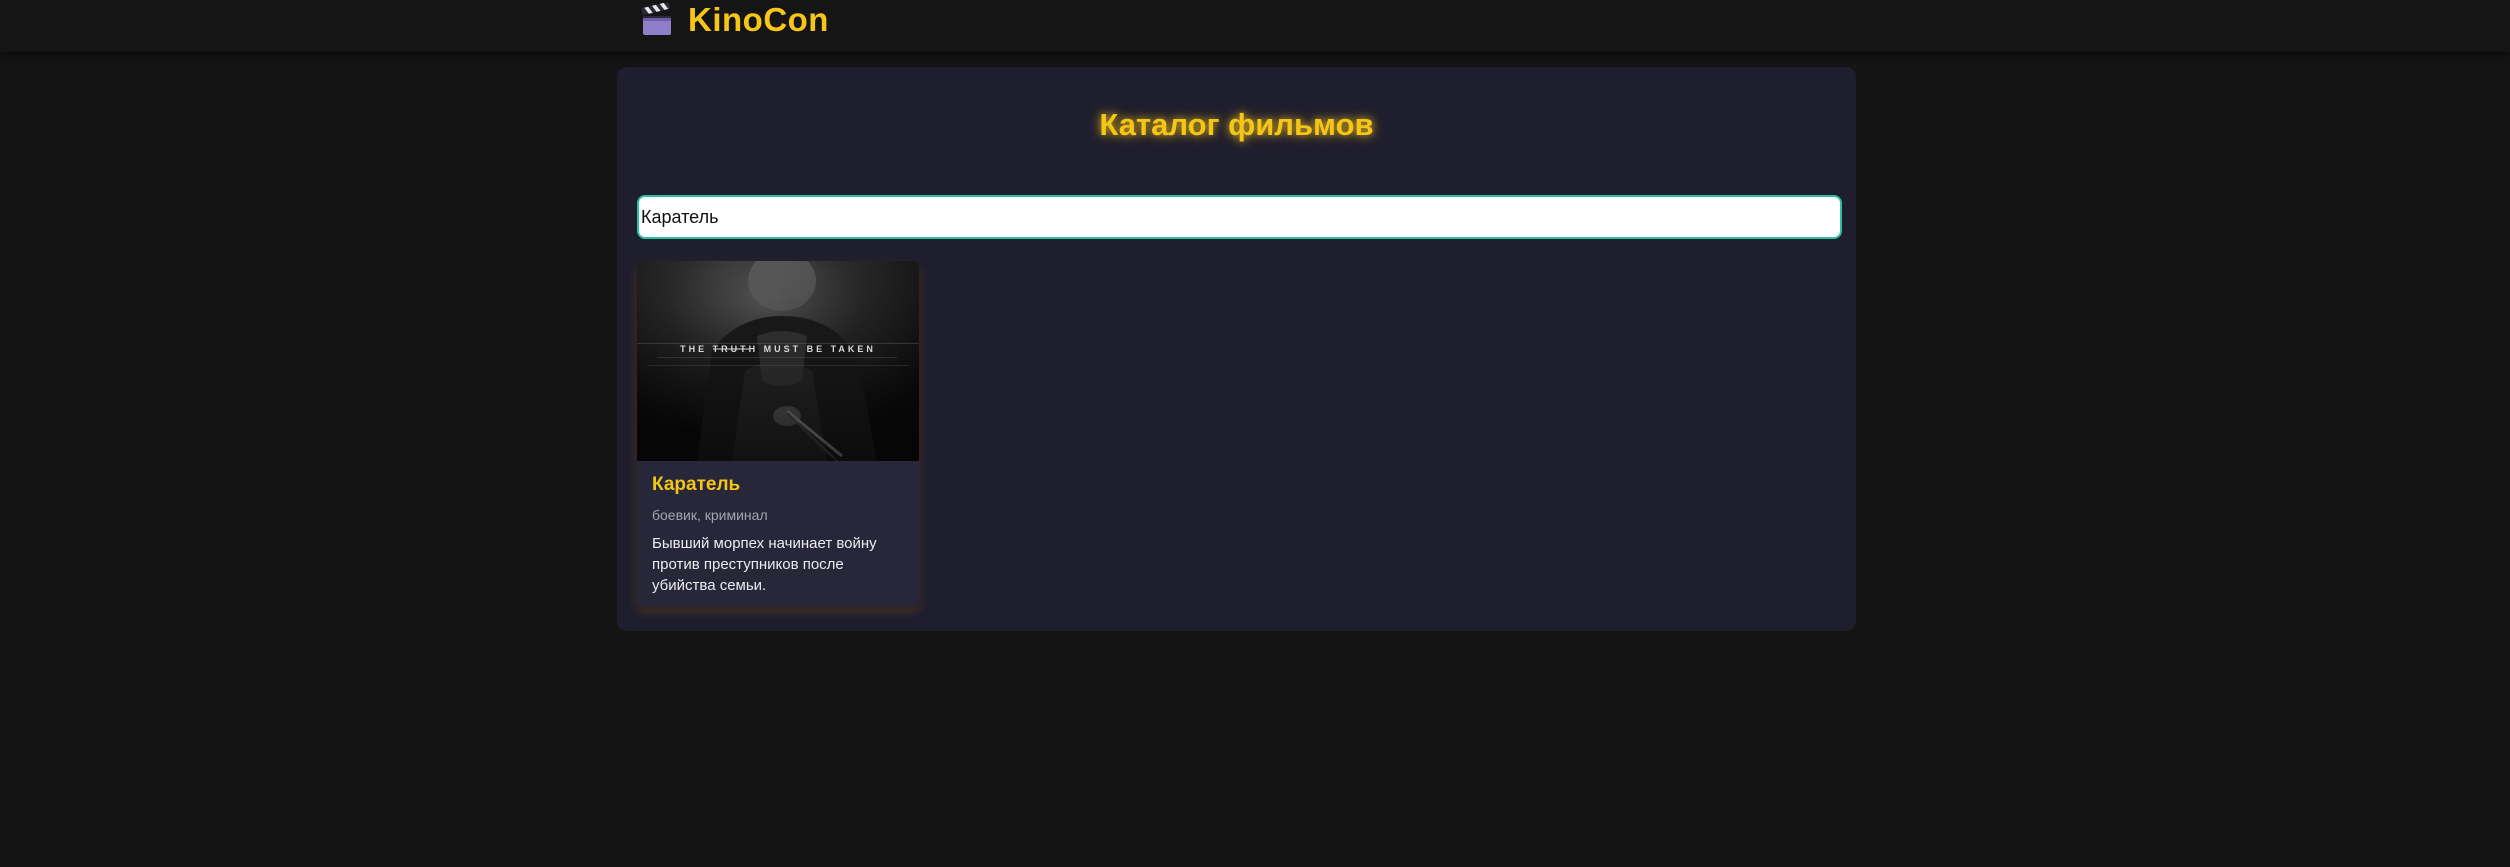 The width and height of the screenshot is (2510, 867). What do you see at coordinates (778, 349) in the screenshot?
I see `poster-tagline: THE TRUTH MUST BE TAKEN` at bounding box center [778, 349].